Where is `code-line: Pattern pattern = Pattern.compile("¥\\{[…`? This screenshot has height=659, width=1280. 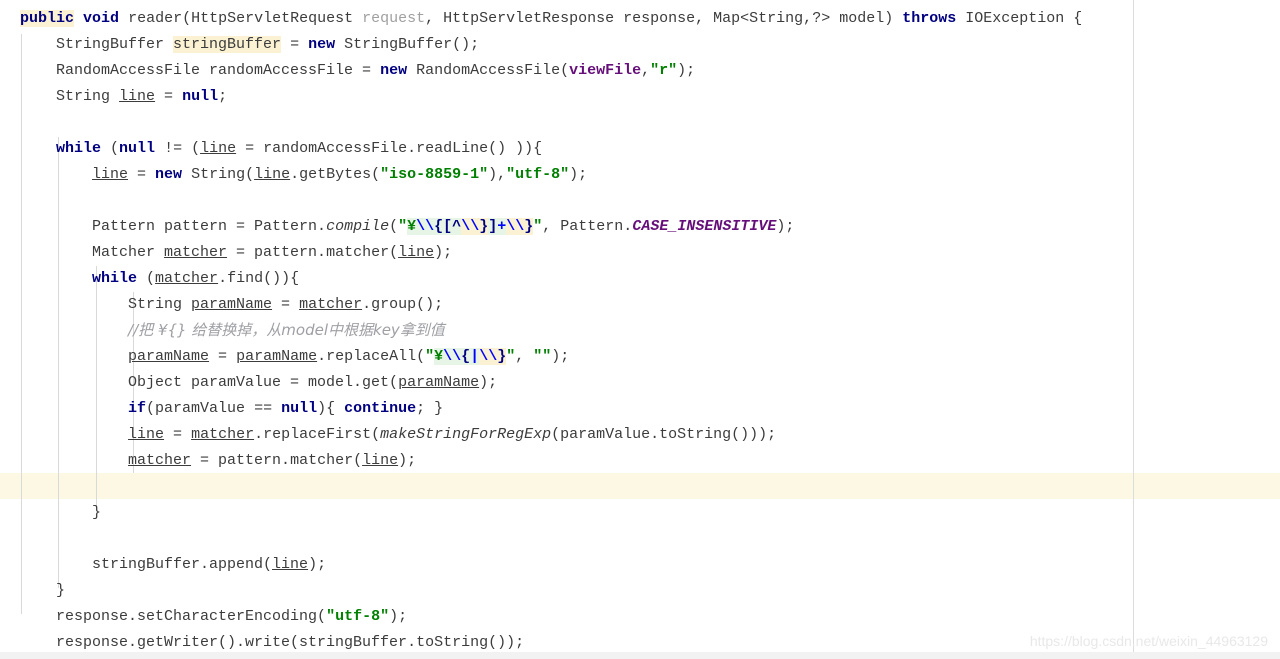
code-line: Pattern pattern = Pattern.compile("¥\\{[… is located at coordinates (407, 227).